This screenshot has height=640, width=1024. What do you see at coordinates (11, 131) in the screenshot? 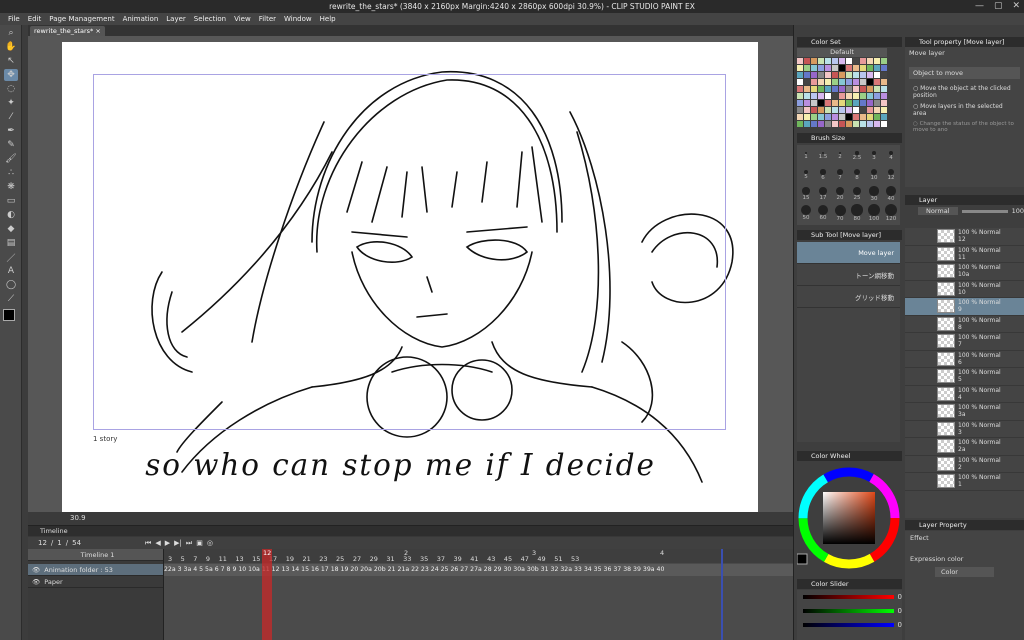
I see `pen-icon: ✒` at bounding box center [11, 131].